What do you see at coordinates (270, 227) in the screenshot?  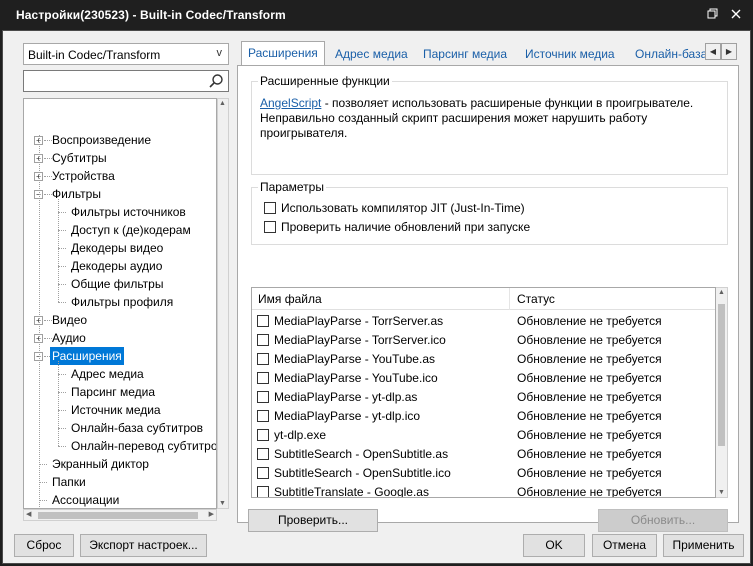 I see `updates-checkbox` at bounding box center [270, 227].